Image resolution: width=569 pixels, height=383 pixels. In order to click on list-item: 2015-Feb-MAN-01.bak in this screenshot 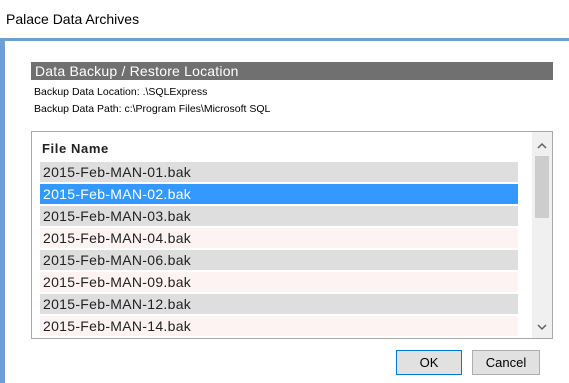, I will do `click(279, 172)`.